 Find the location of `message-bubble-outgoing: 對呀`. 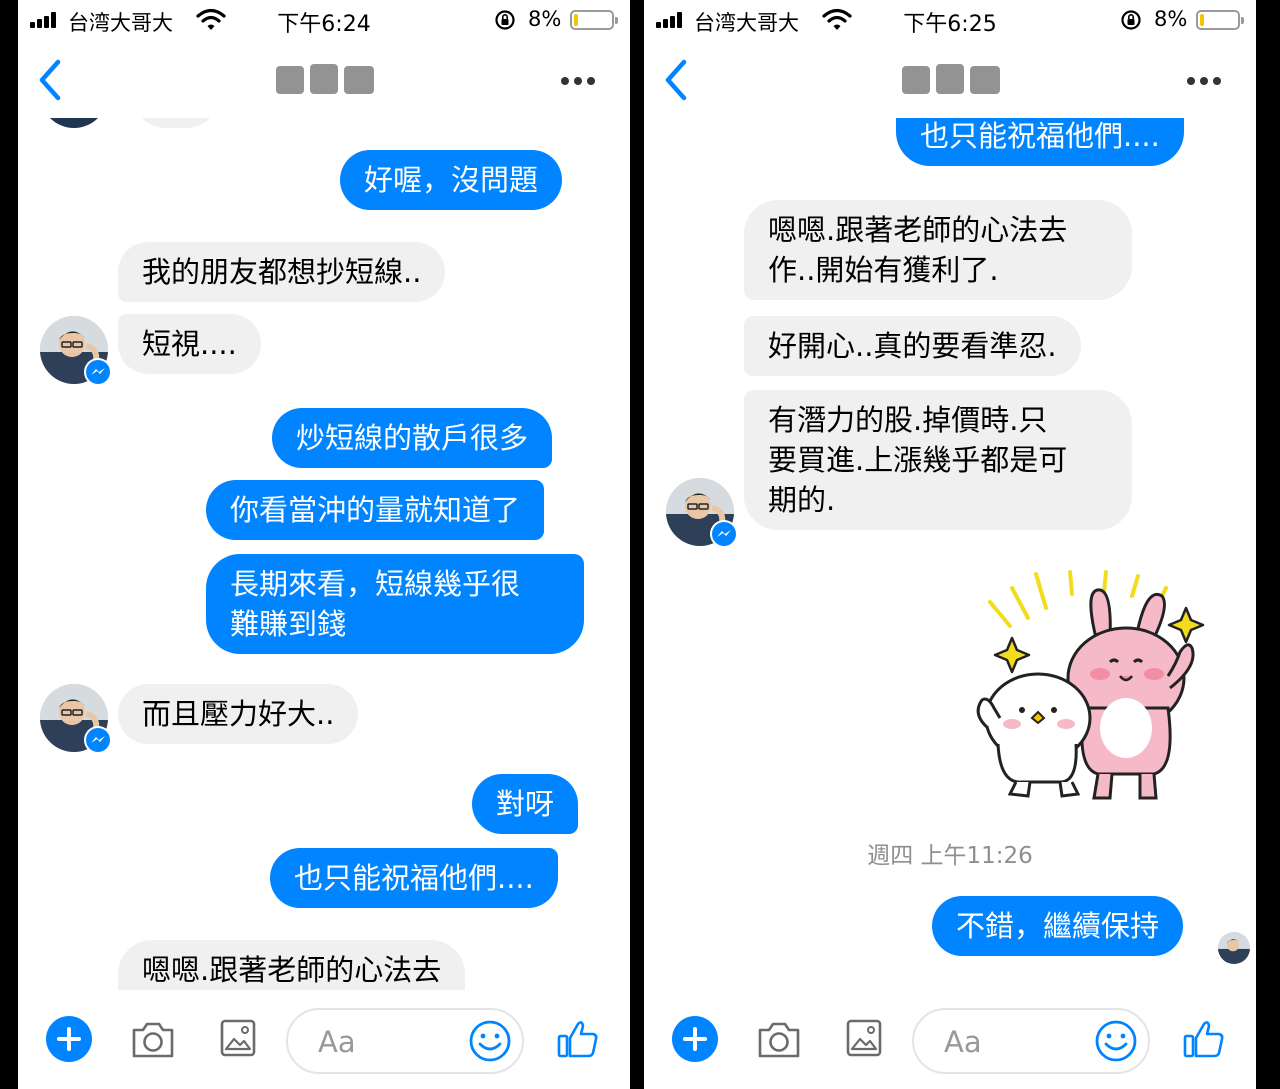

message-bubble-outgoing: 對呀 is located at coordinates (525, 804).